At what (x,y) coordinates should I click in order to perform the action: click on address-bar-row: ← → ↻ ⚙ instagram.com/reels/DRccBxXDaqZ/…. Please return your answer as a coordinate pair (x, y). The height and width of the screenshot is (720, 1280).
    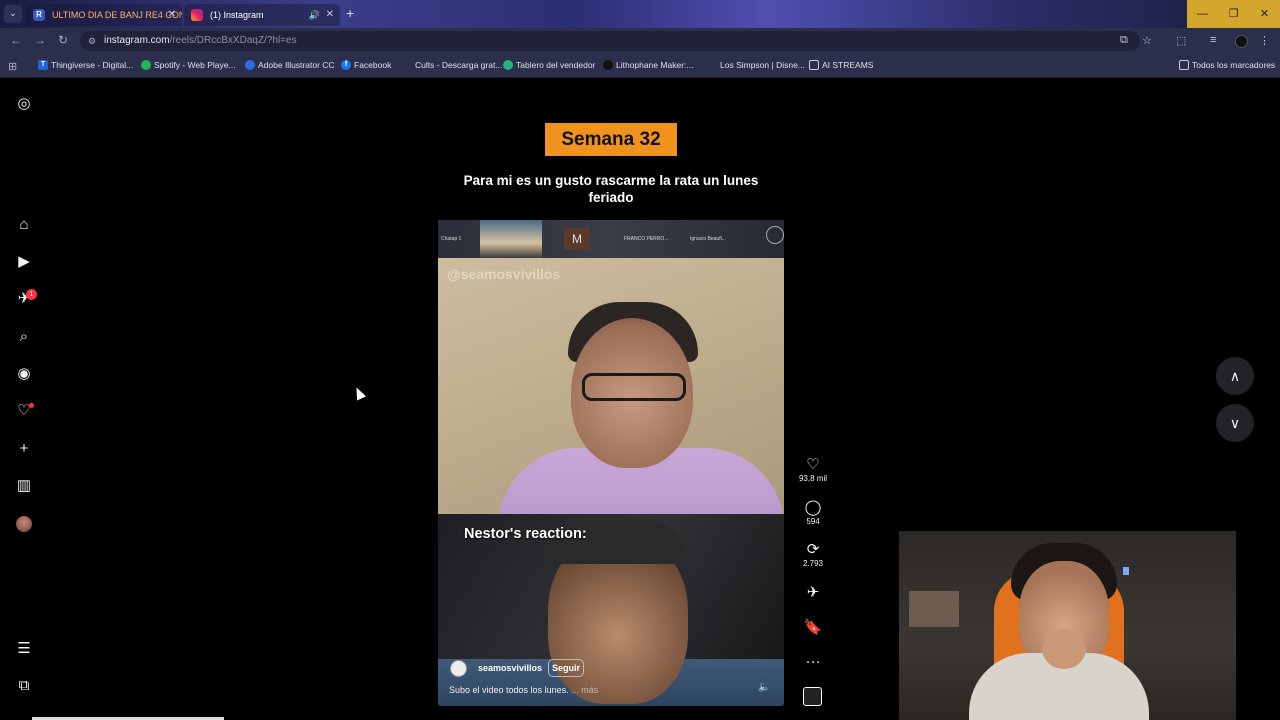
    Looking at the image, I should click on (640, 41).